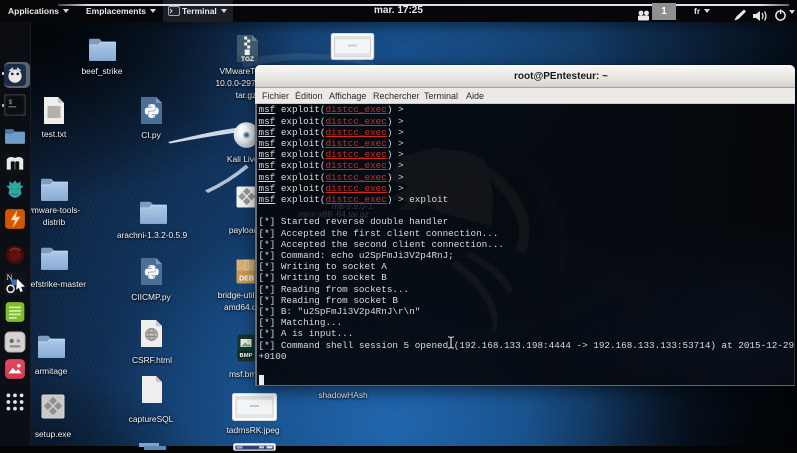 The image size is (797, 453). What do you see at coordinates (246, 356) in the screenshot?
I see `svg-text: BMP` at bounding box center [246, 356].